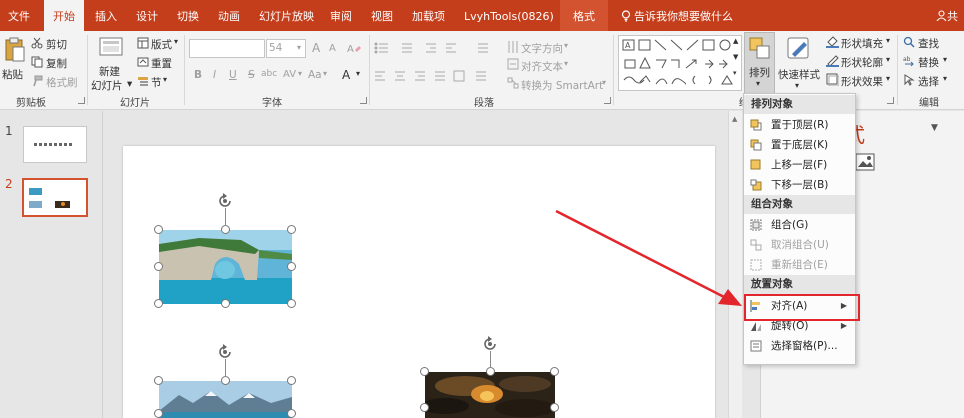 The width and height of the screenshot is (964, 418). I want to click on shapes-gallery-icons: A, so click(681, 64).